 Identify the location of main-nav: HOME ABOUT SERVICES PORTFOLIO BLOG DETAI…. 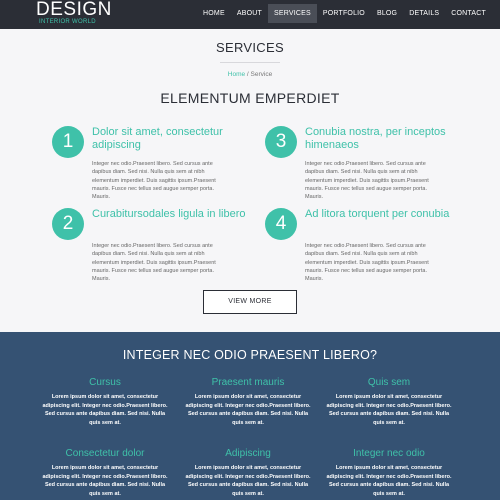
(344, 13).